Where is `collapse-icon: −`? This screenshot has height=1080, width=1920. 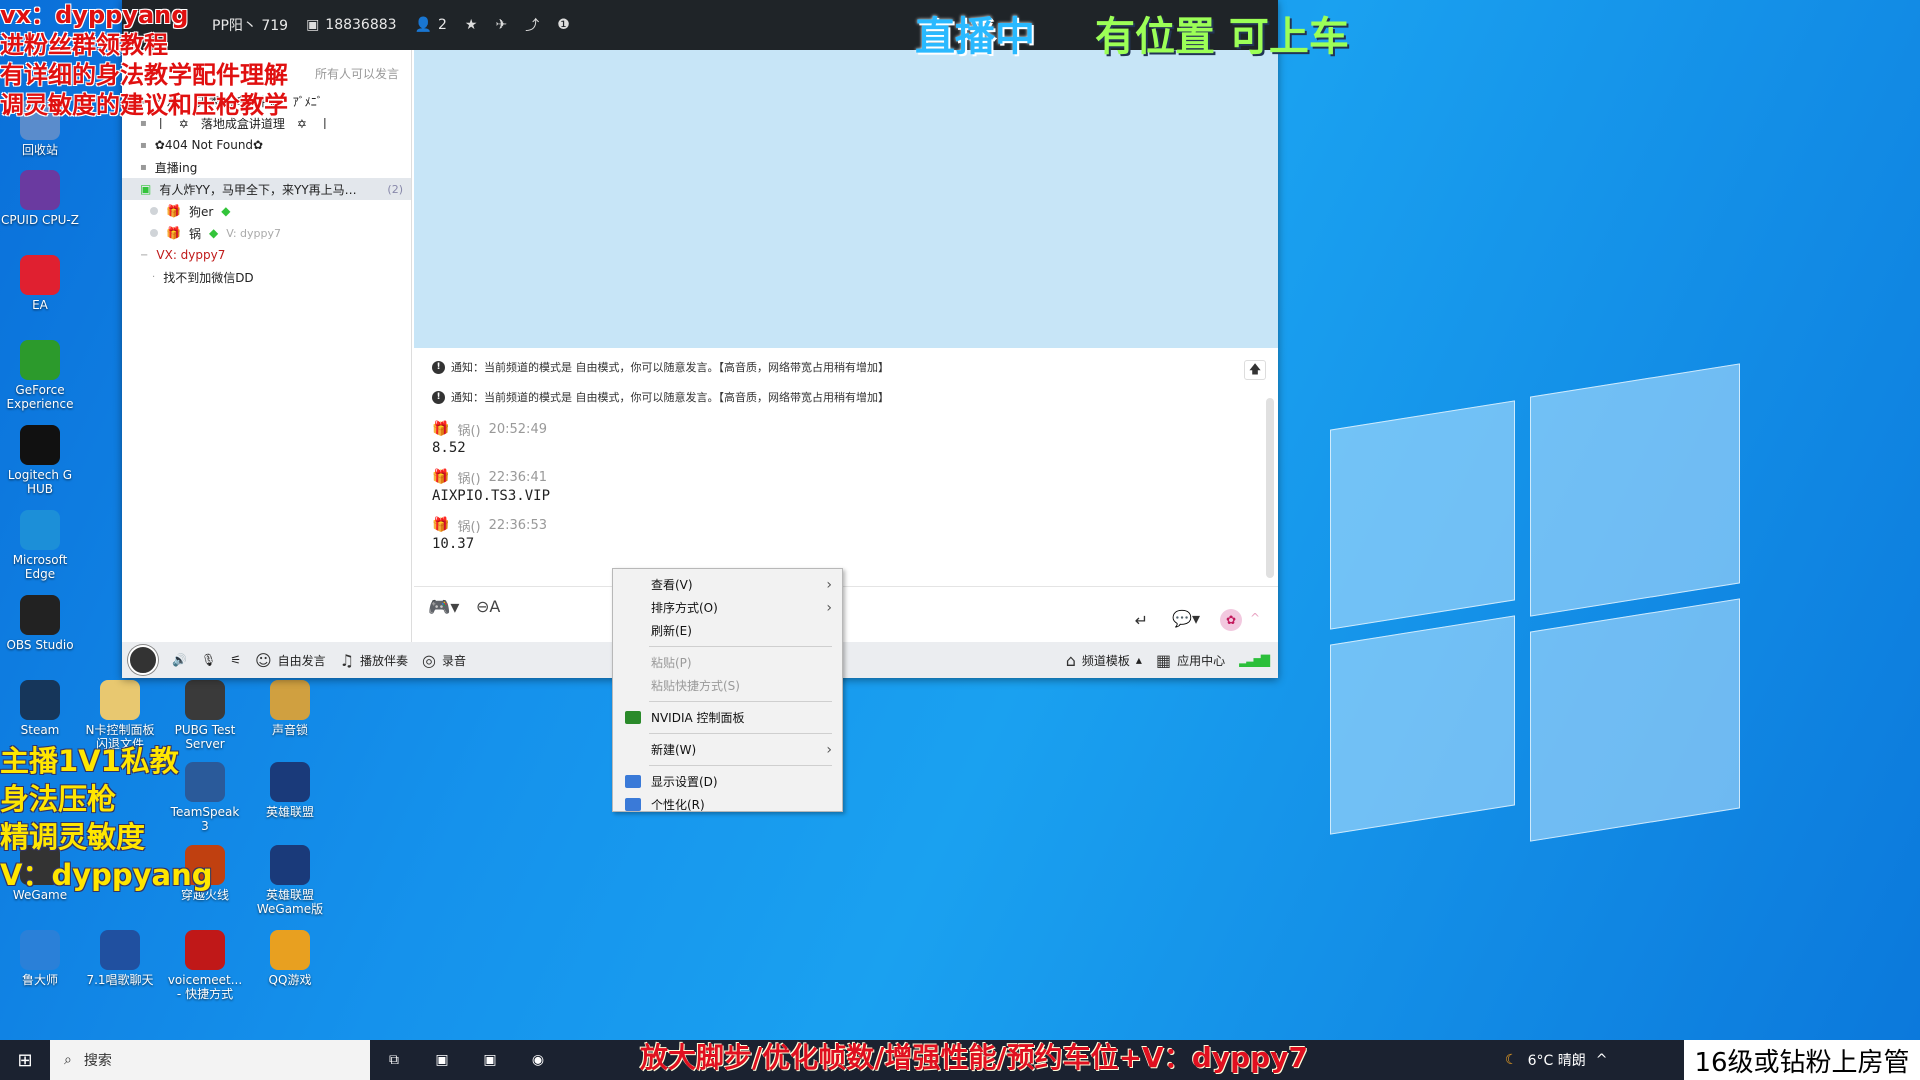
collapse-icon: − is located at coordinates (144, 255).